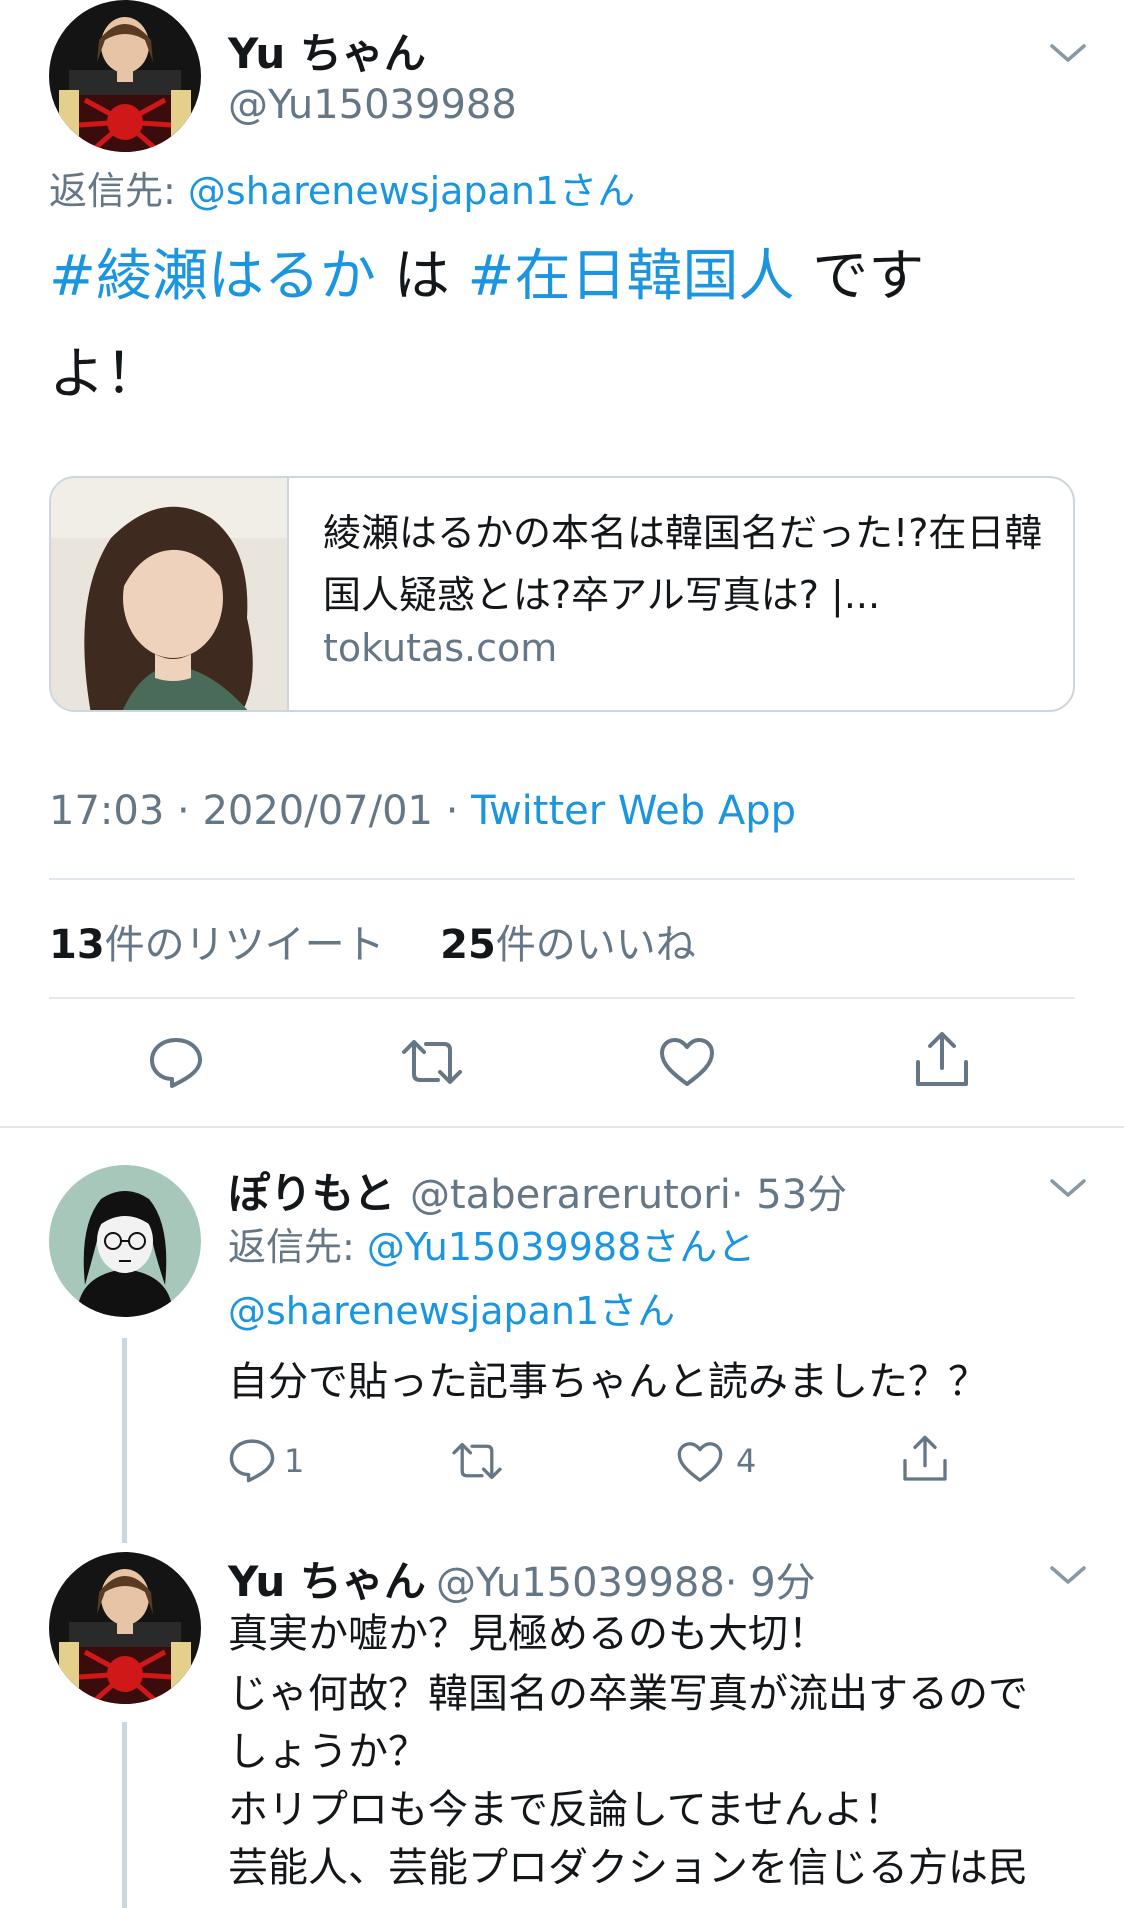 The height and width of the screenshot is (1908, 1124). I want to click on reply-to-link: @Yu15039988さんと, so click(561, 1247).